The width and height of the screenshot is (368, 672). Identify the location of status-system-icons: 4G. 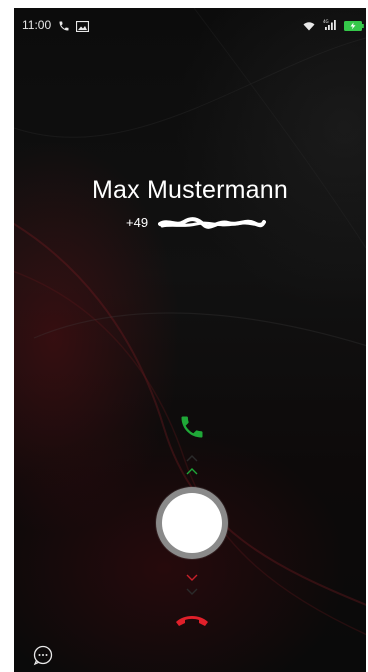
(333, 27).